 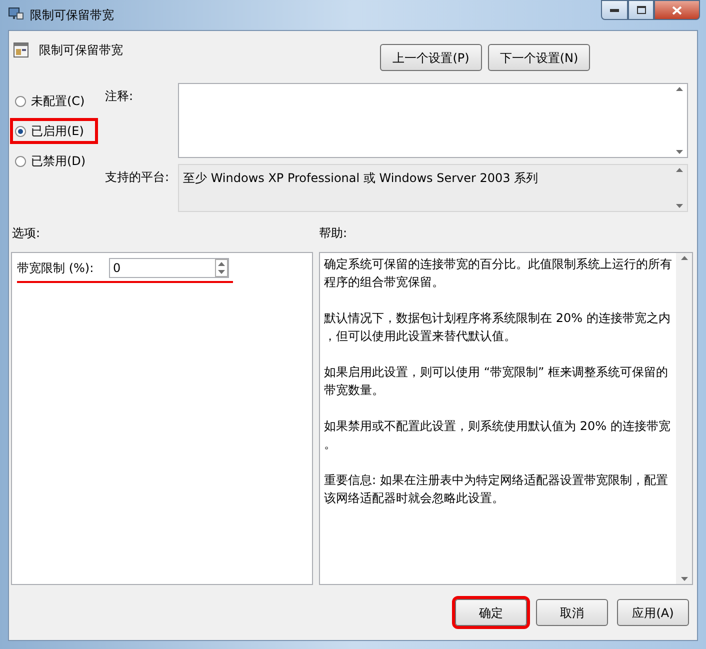 I want to click on help-paragraph: 确定系统可保留的连接带宽的百分比。此值限制系统上运行的所有 程序的组合带宽保留。, so click(x=498, y=273).